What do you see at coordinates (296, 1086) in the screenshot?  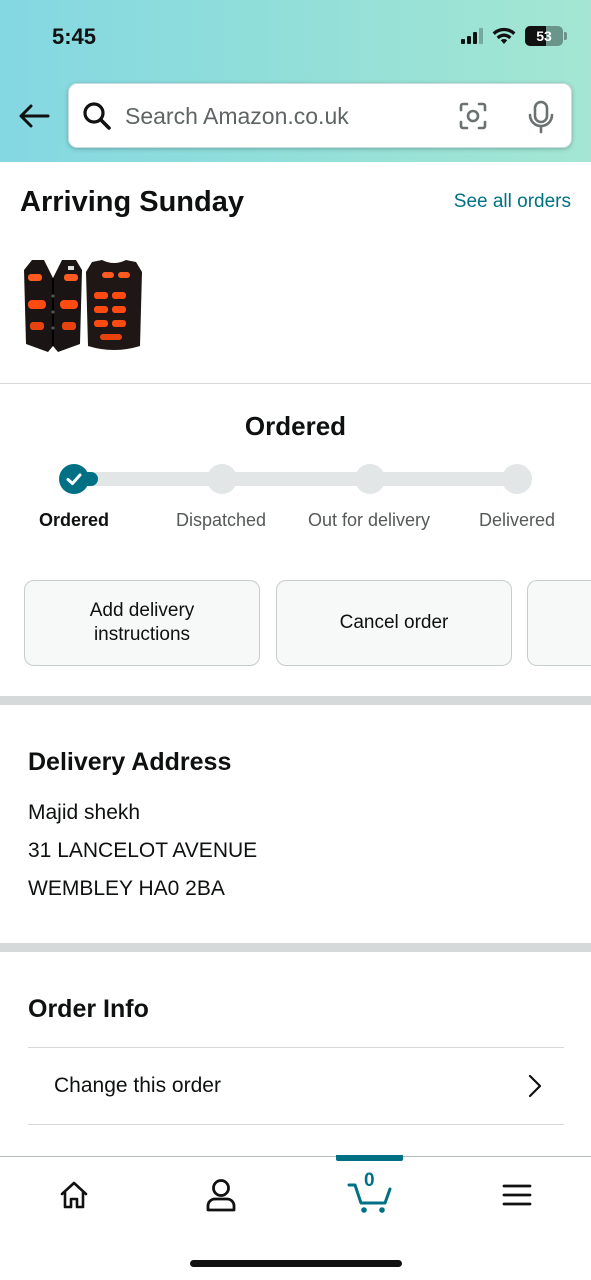 I see `change-order-row: Change this order` at bounding box center [296, 1086].